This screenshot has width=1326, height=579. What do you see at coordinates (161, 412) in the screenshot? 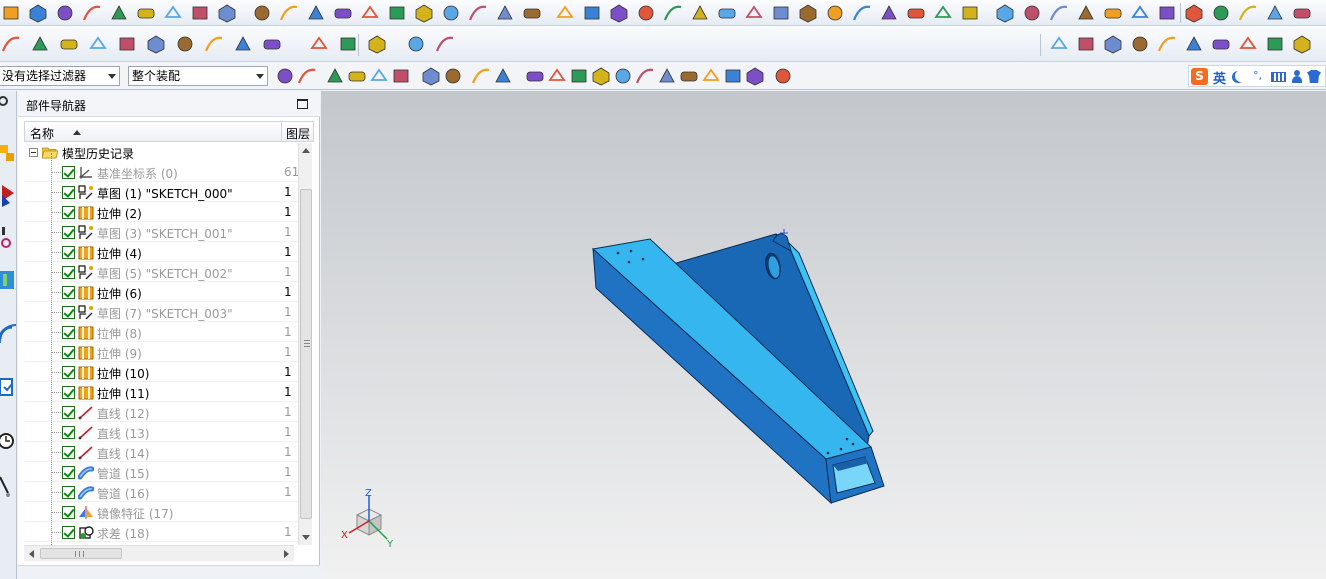
I see `tree-row: 直线 (12) 1` at bounding box center [161, 412].